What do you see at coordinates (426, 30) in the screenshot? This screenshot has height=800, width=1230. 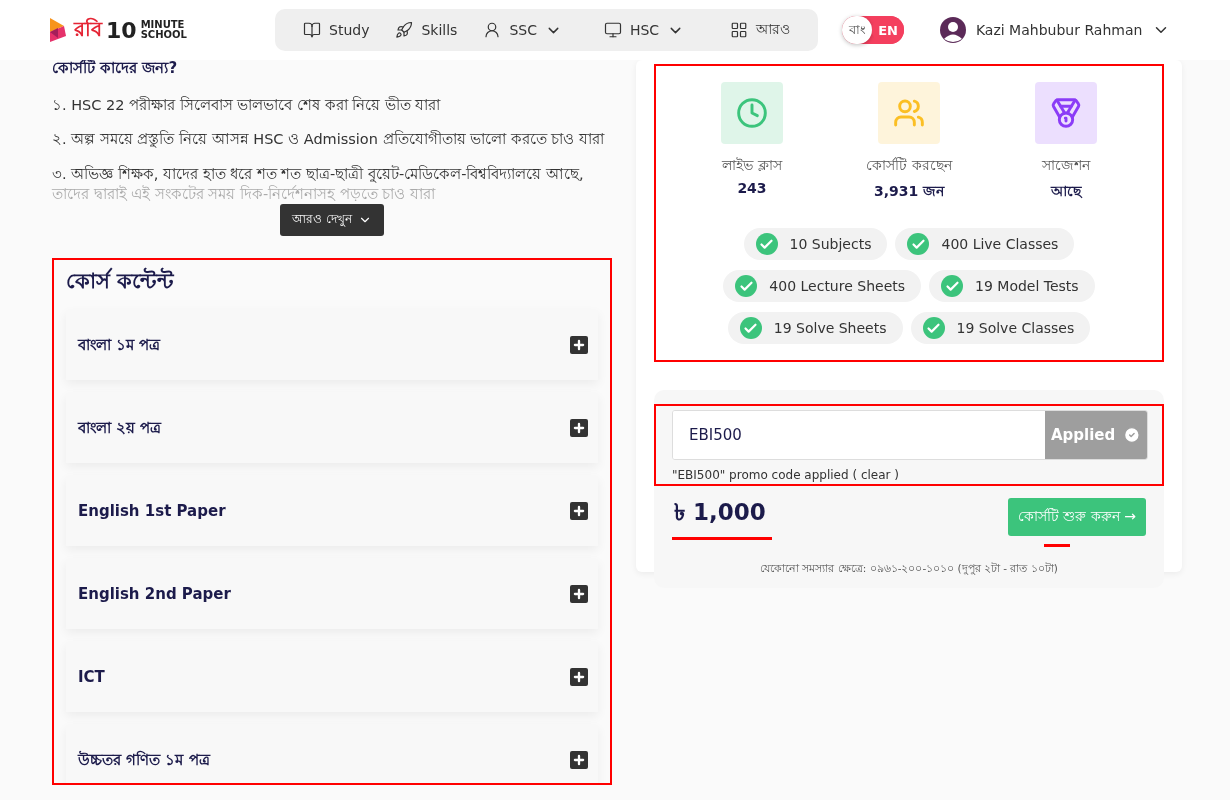 I see `nav-link: Skills` at bounding box center [426, 30].